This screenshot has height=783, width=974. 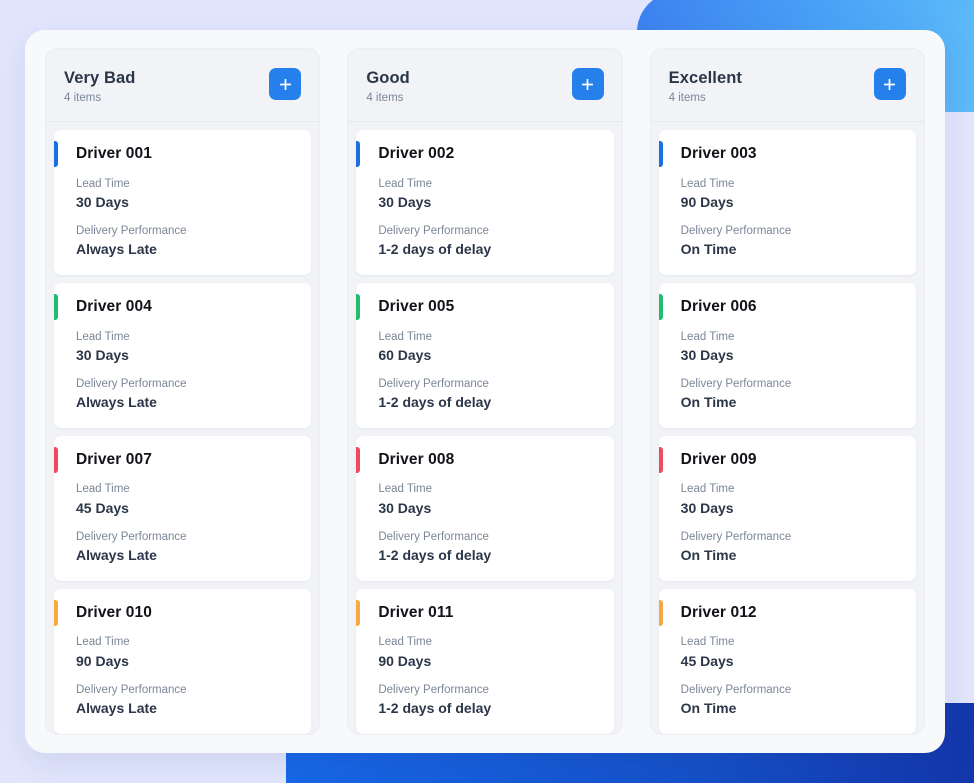 I want to click on card-title: Driver 012, so click(x=718, y=613).